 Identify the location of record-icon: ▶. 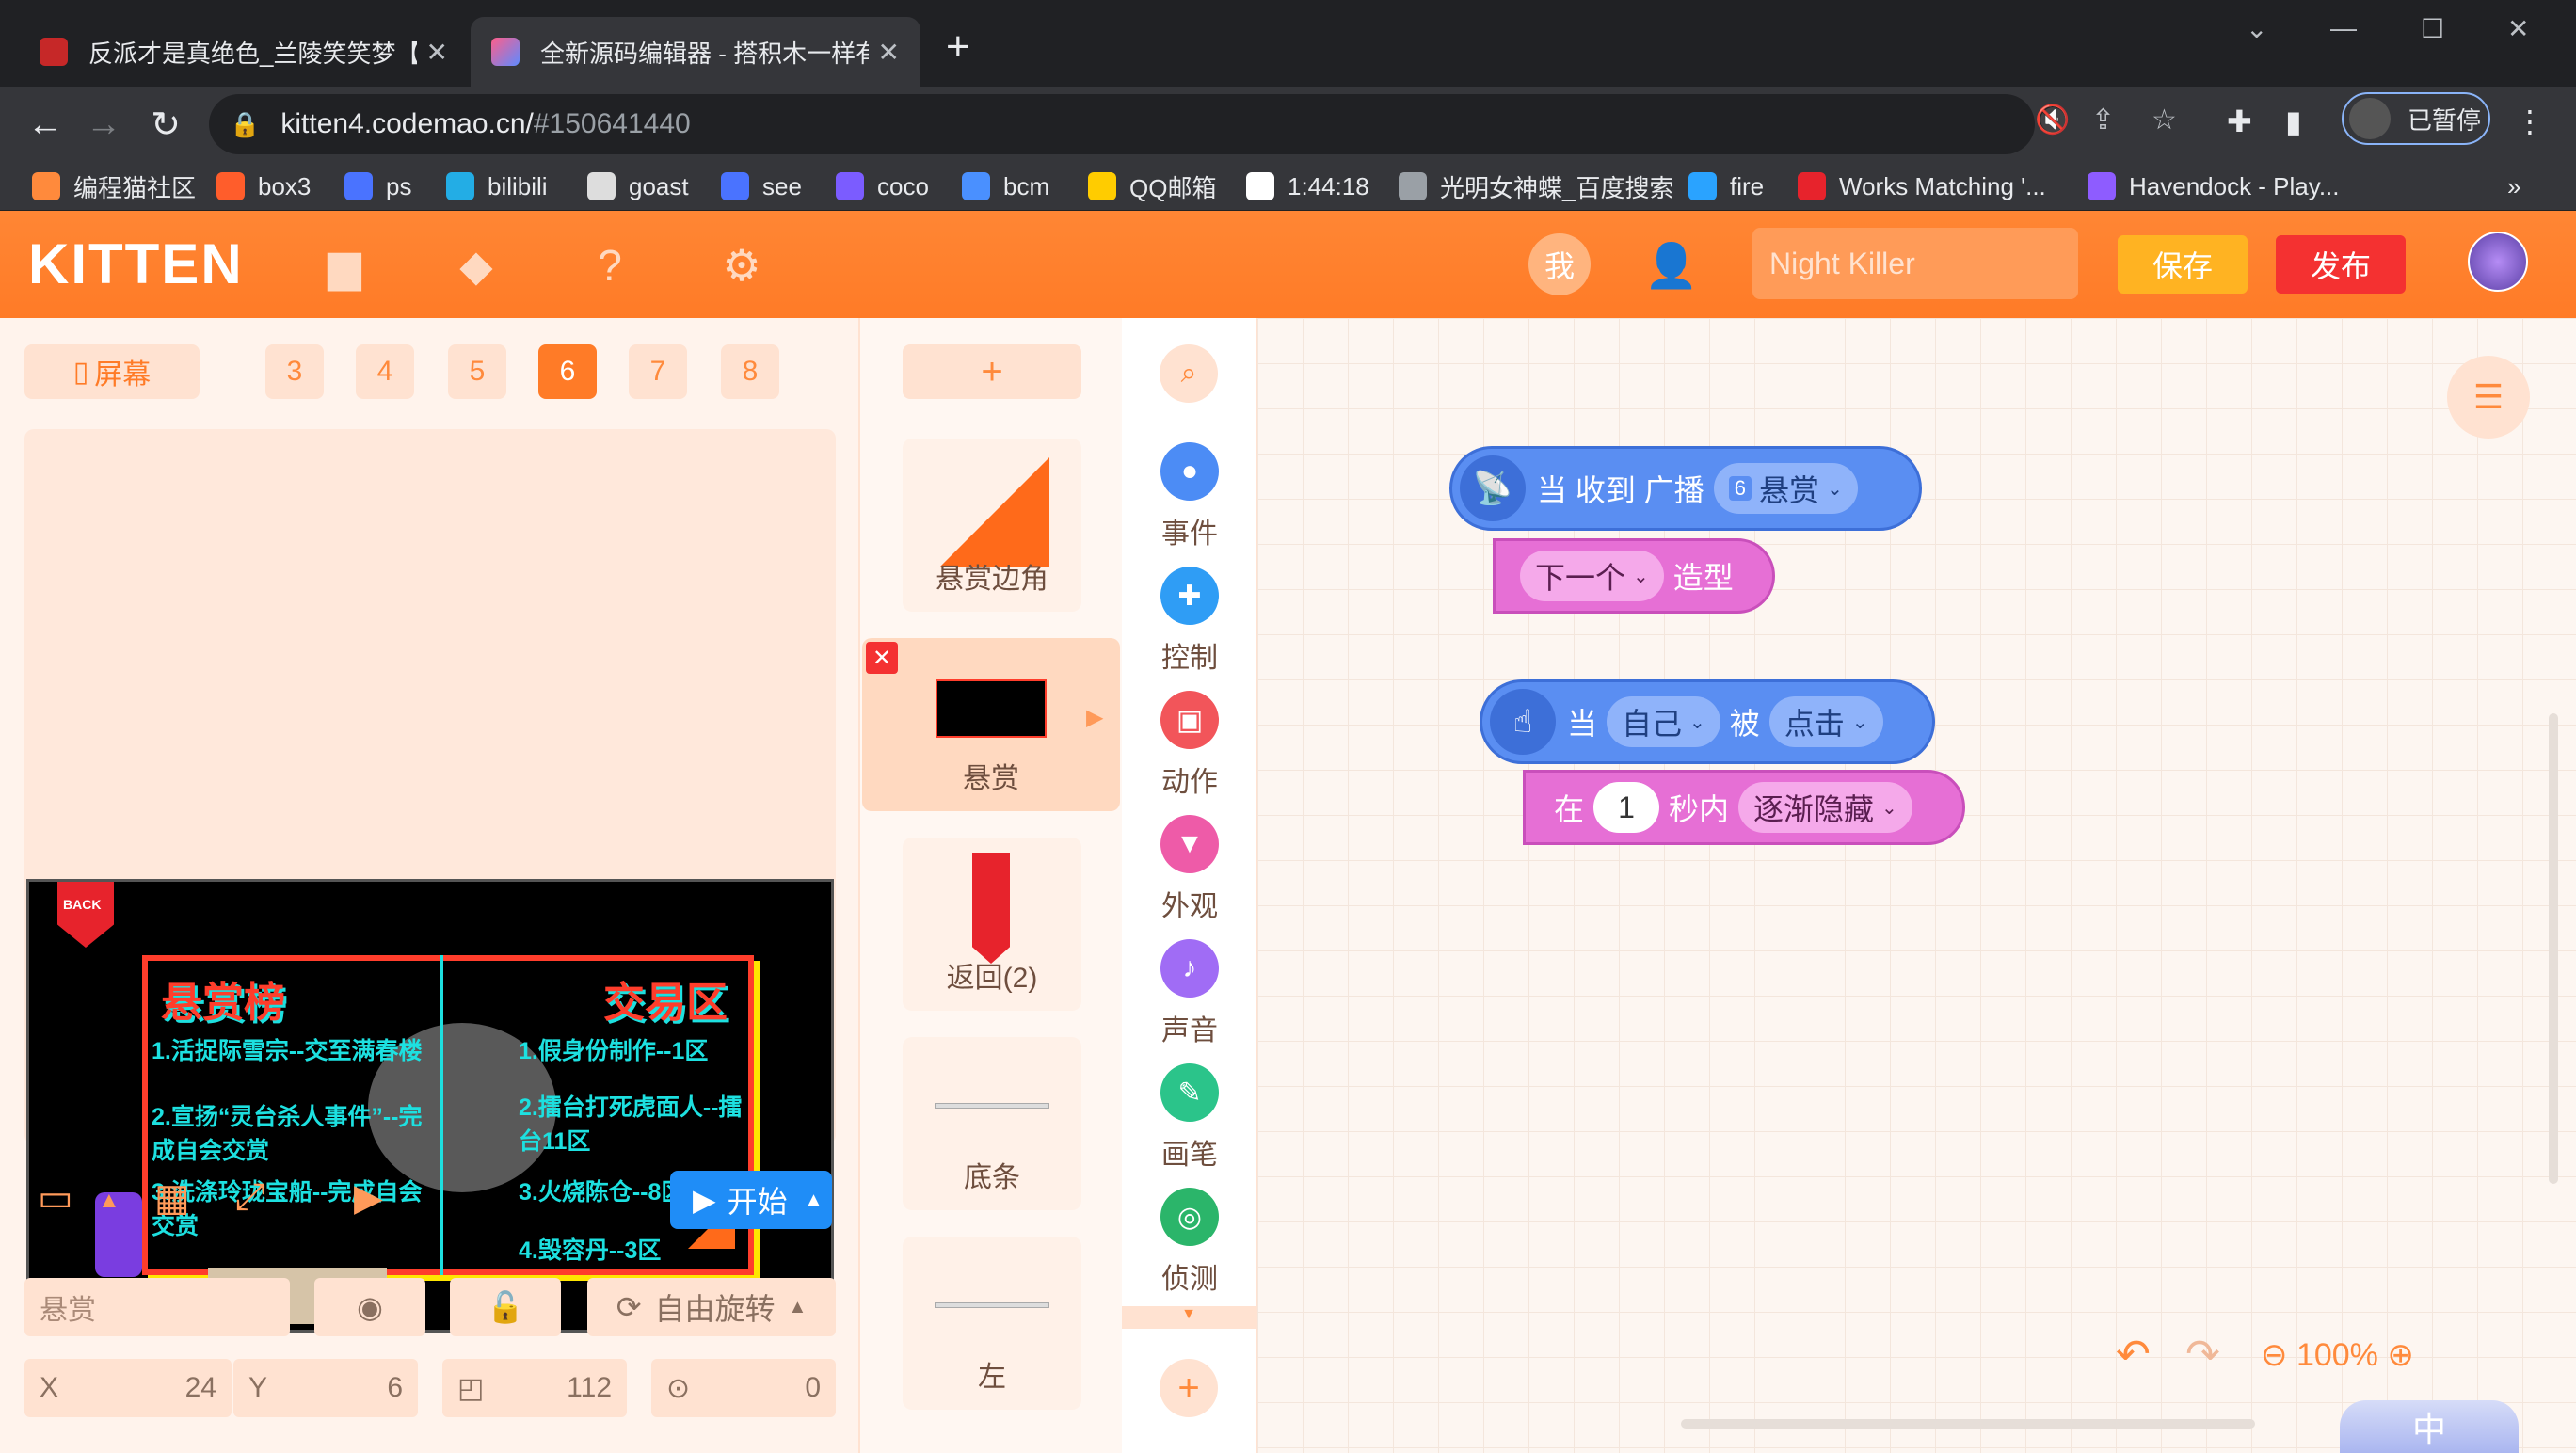
(368, 1198).